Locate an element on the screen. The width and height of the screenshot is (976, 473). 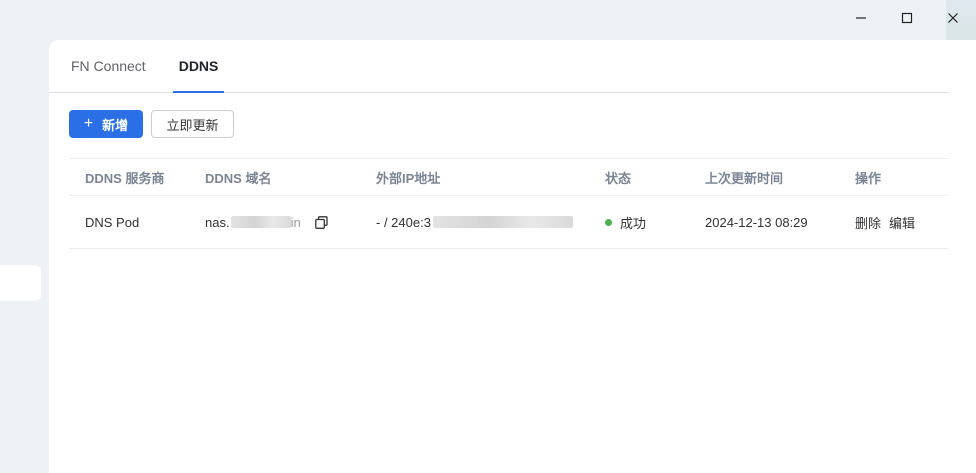
cell-last-updated: 2024-12-13 08:29 is located at coordinates (756, 222).